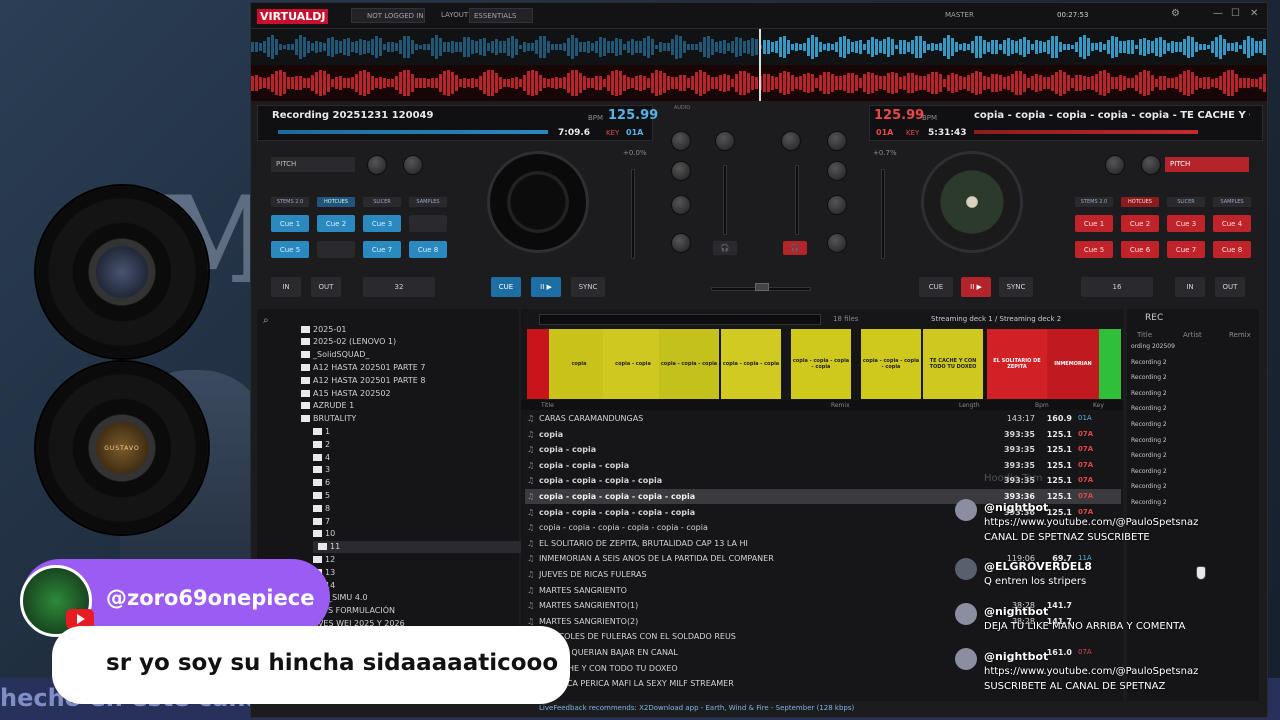 This screenshot has height=720, width=1280. Describe the element at coordinates (1110, 364) in the screenshot. I see `cover-art-green` at that location.